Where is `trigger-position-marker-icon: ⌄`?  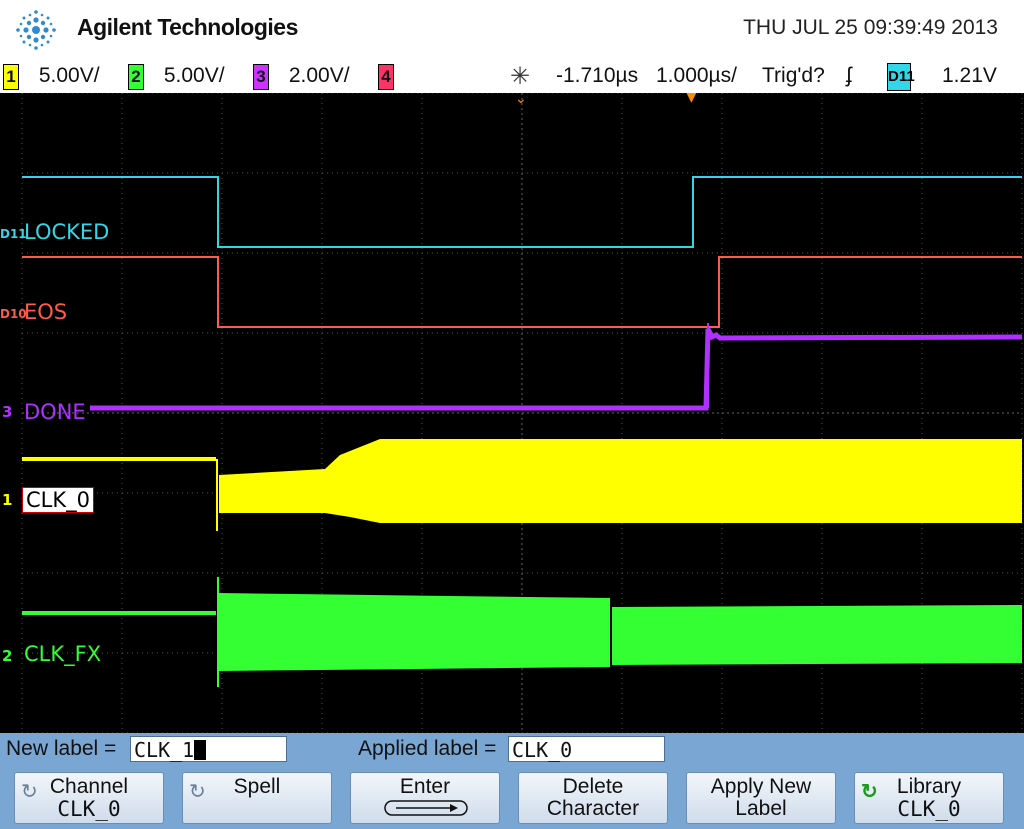 trigger-position-marker-icon: ⌄ is located at coordinates (521, 100).